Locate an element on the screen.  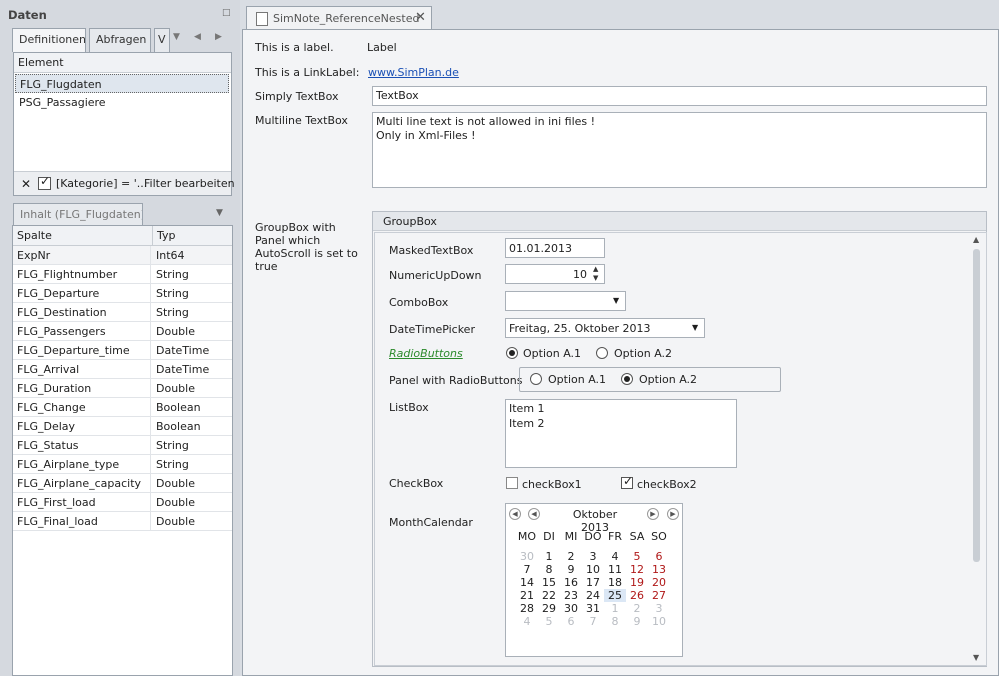
list-item: PSG_Passagiere is located at coordinates (122, 102).